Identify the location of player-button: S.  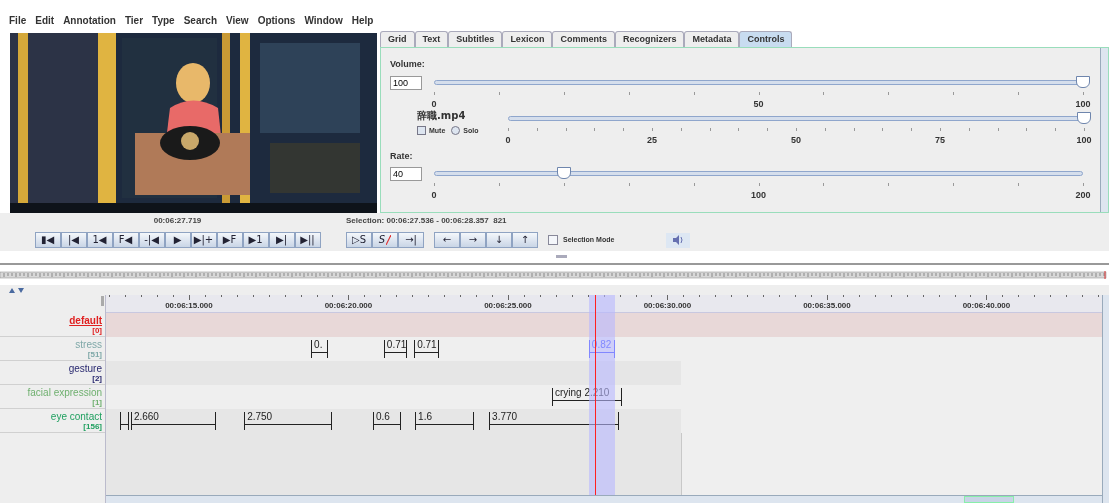
(385, 240).